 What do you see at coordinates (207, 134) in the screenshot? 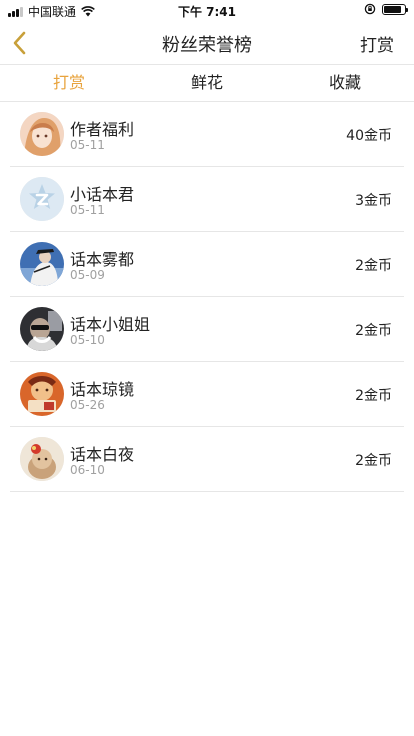
I see `list-item: 作者福利 05-11 40金币` at bounding box center [207, 134].